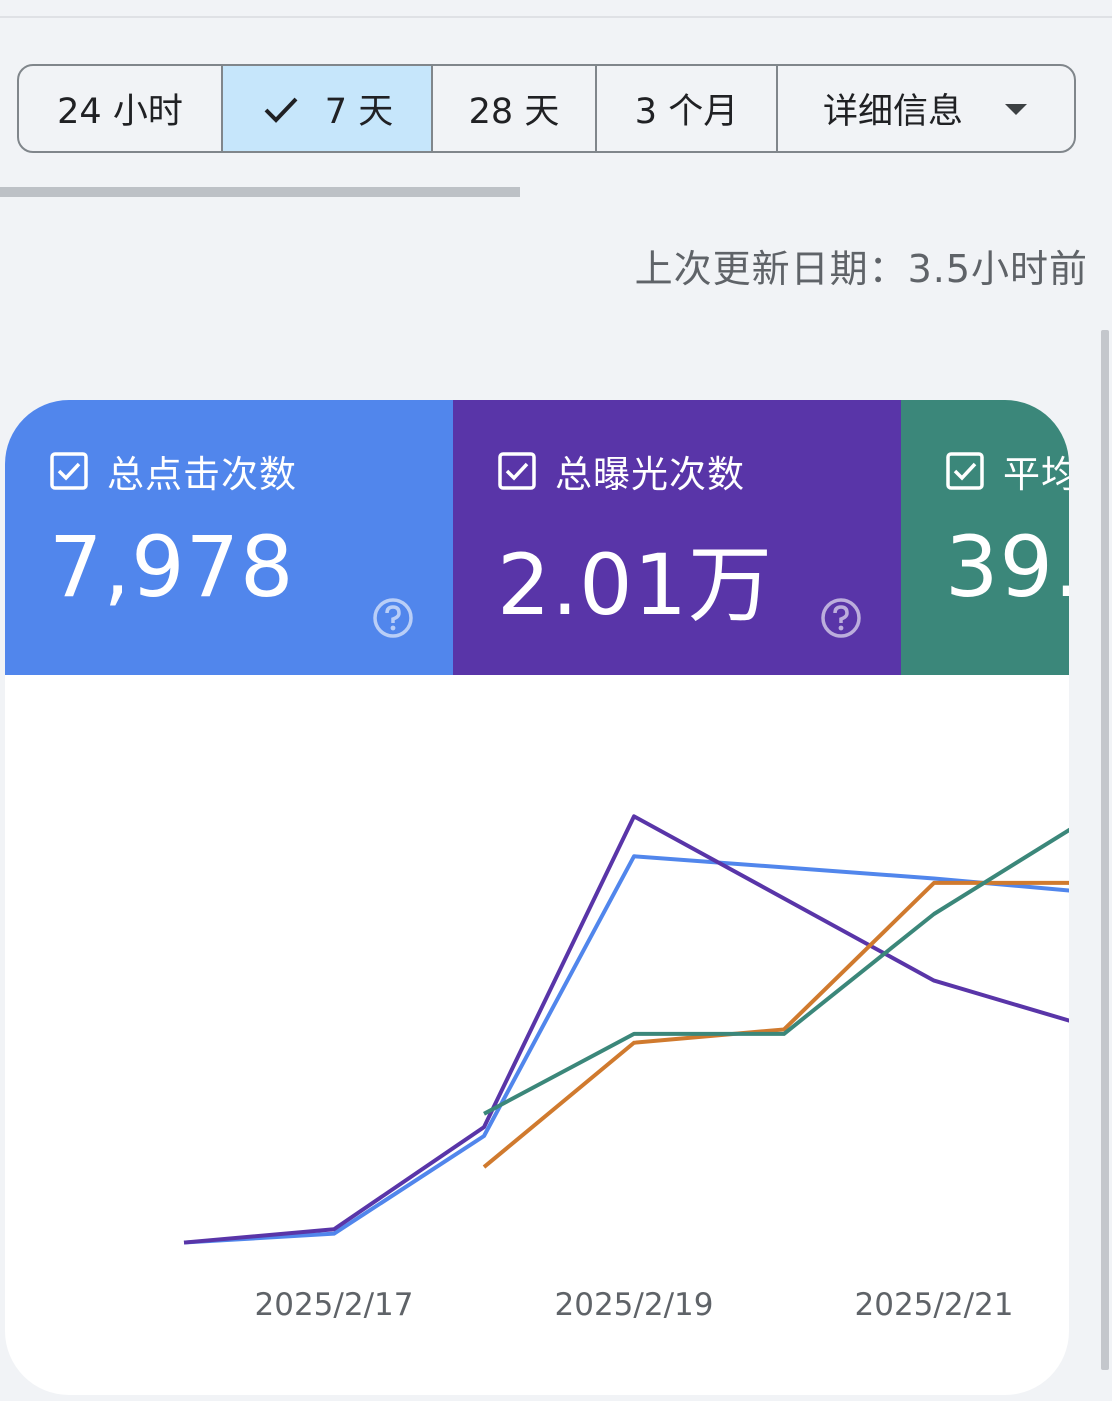  What do you see at coordinates (934, 1305) in the screenshot?
I see `x-tick-label: 2025/2/21` at bounding box center [934, 1305].